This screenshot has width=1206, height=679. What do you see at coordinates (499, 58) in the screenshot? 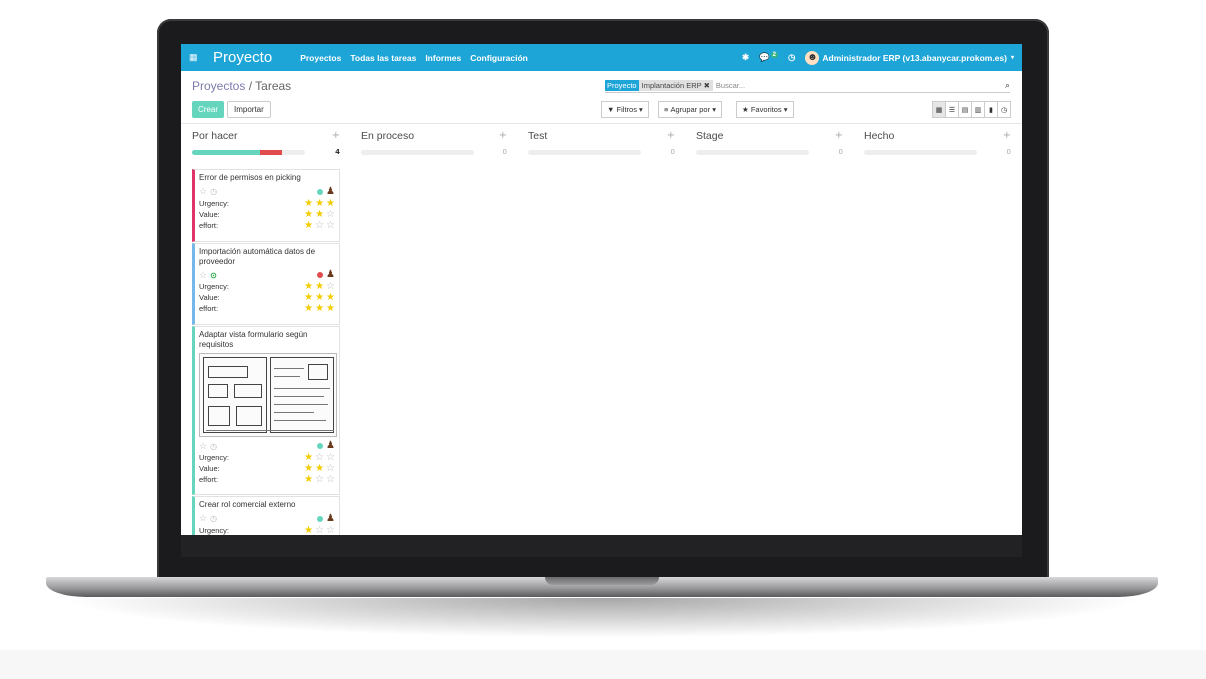
I see `menu-configuracion: Configuración` at bounding box center [499, 58].